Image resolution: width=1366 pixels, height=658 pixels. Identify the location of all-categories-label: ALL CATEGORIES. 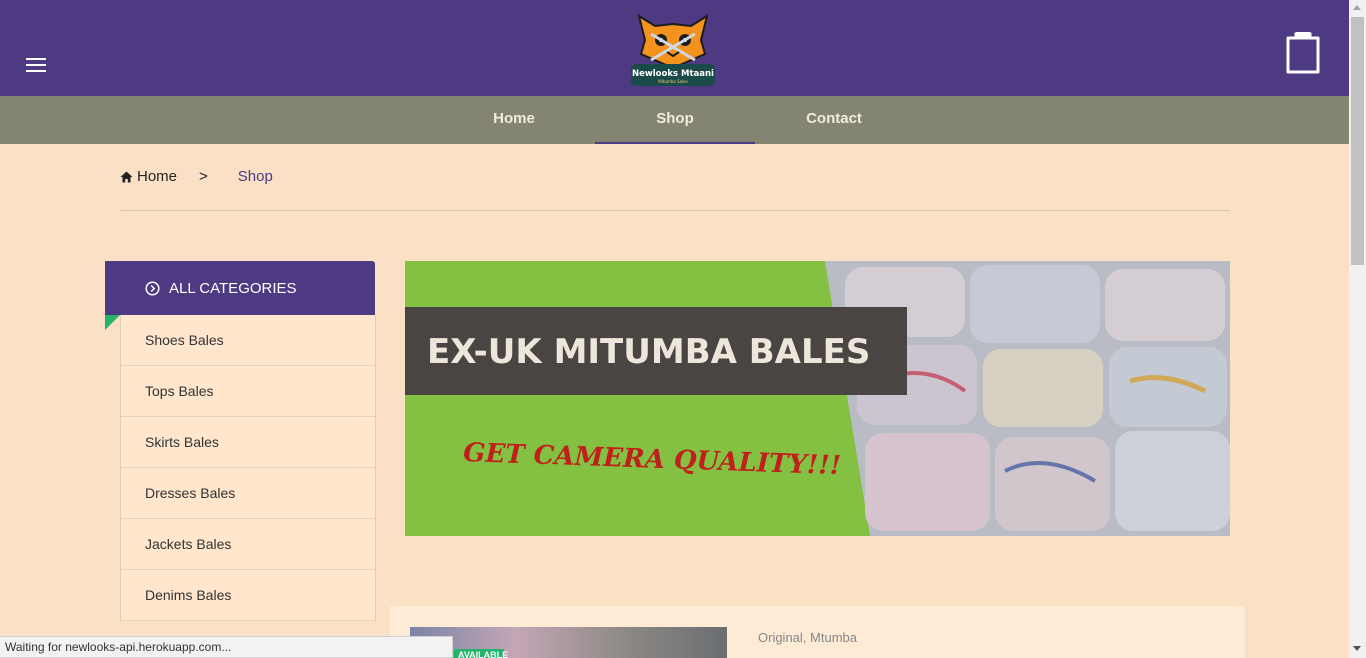
(233, 288).